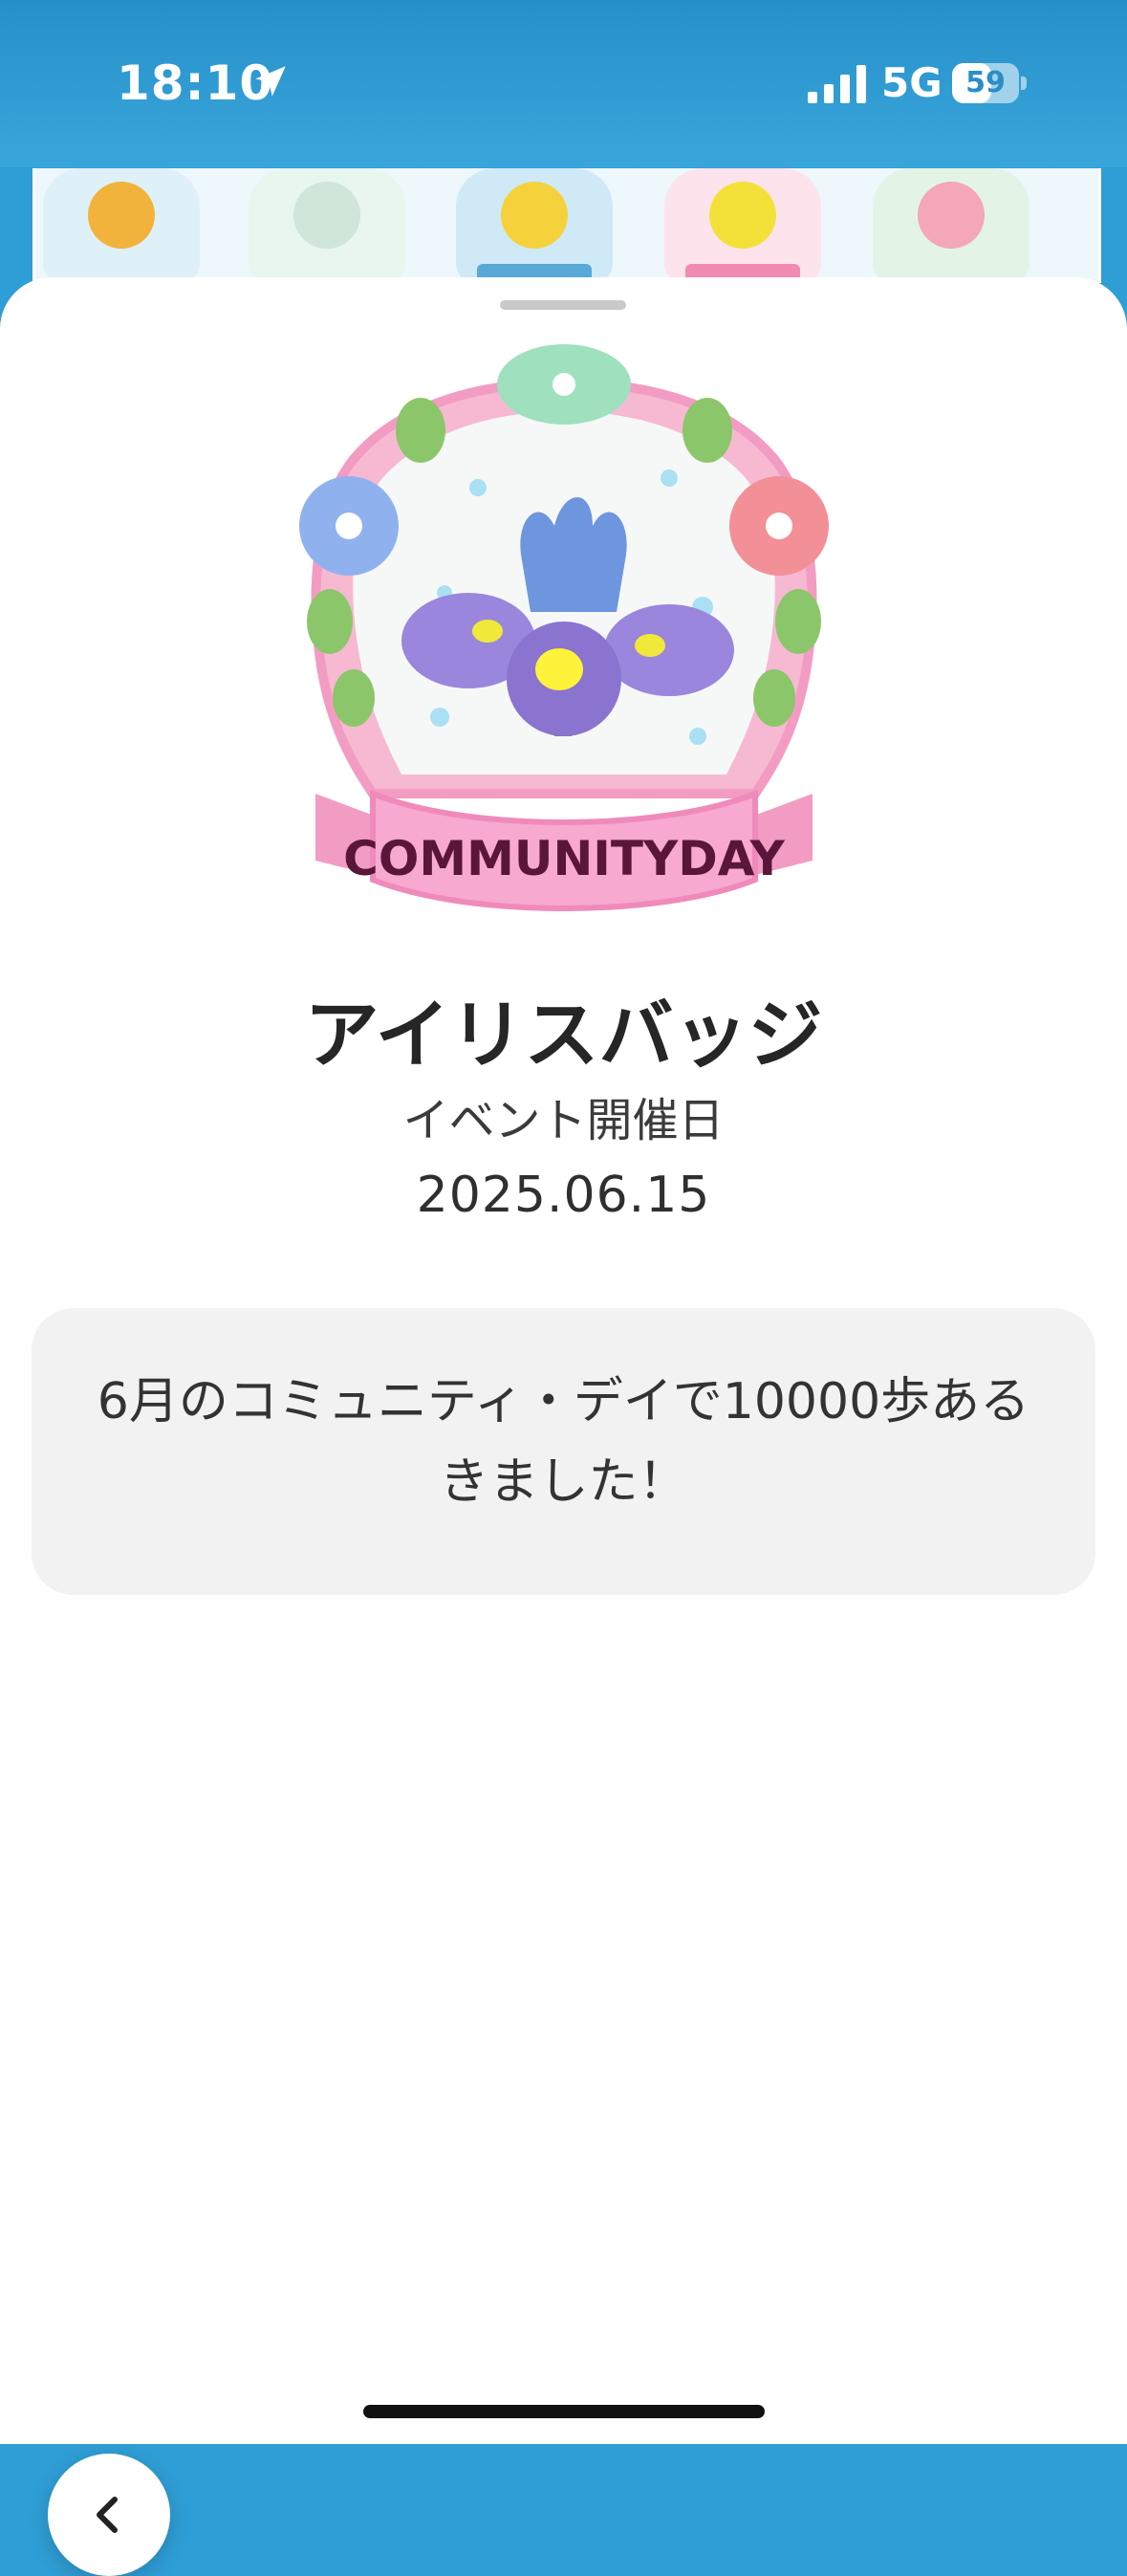 The image size is (1127, 2576). What do you see at coordinates (270, 81) in the screenshot?
I see `location-arrow-icon` at bounding box center [270, 81].